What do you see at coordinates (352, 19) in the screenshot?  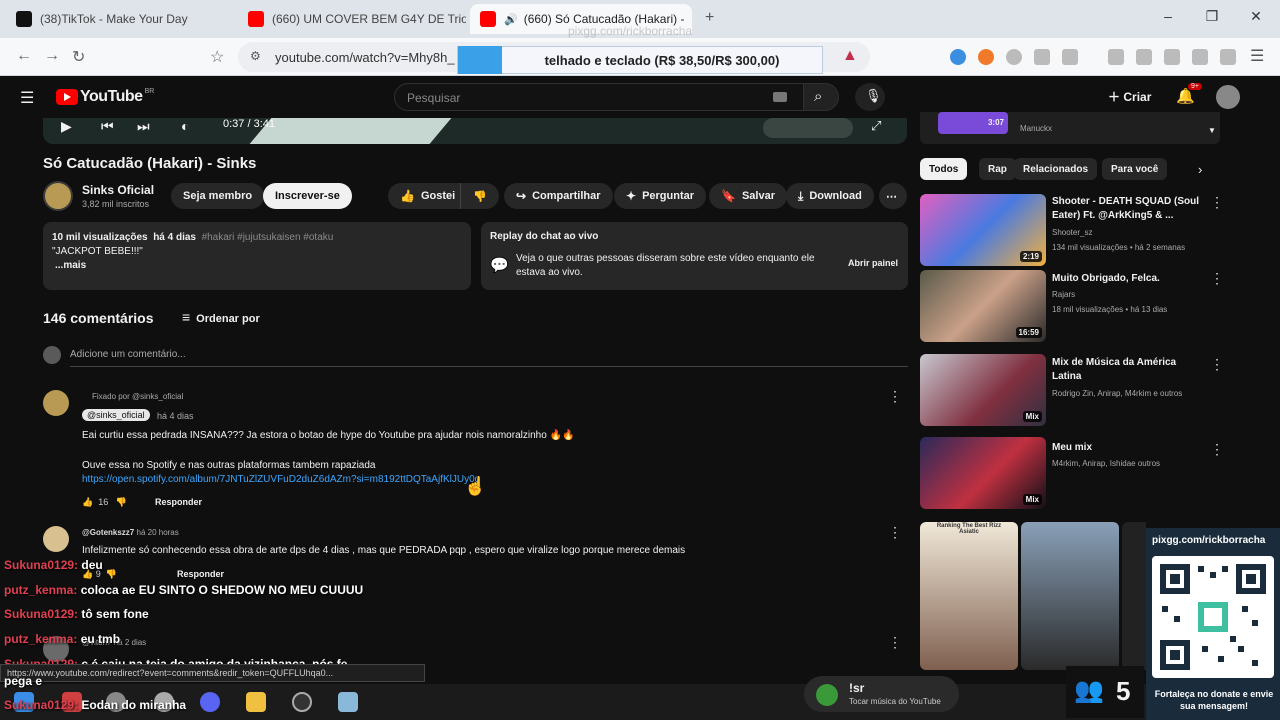 I see `tab-youtube-cover: (660) UM COVER BEM G4Y DE Trio SS` at bounding box center [352, 19].